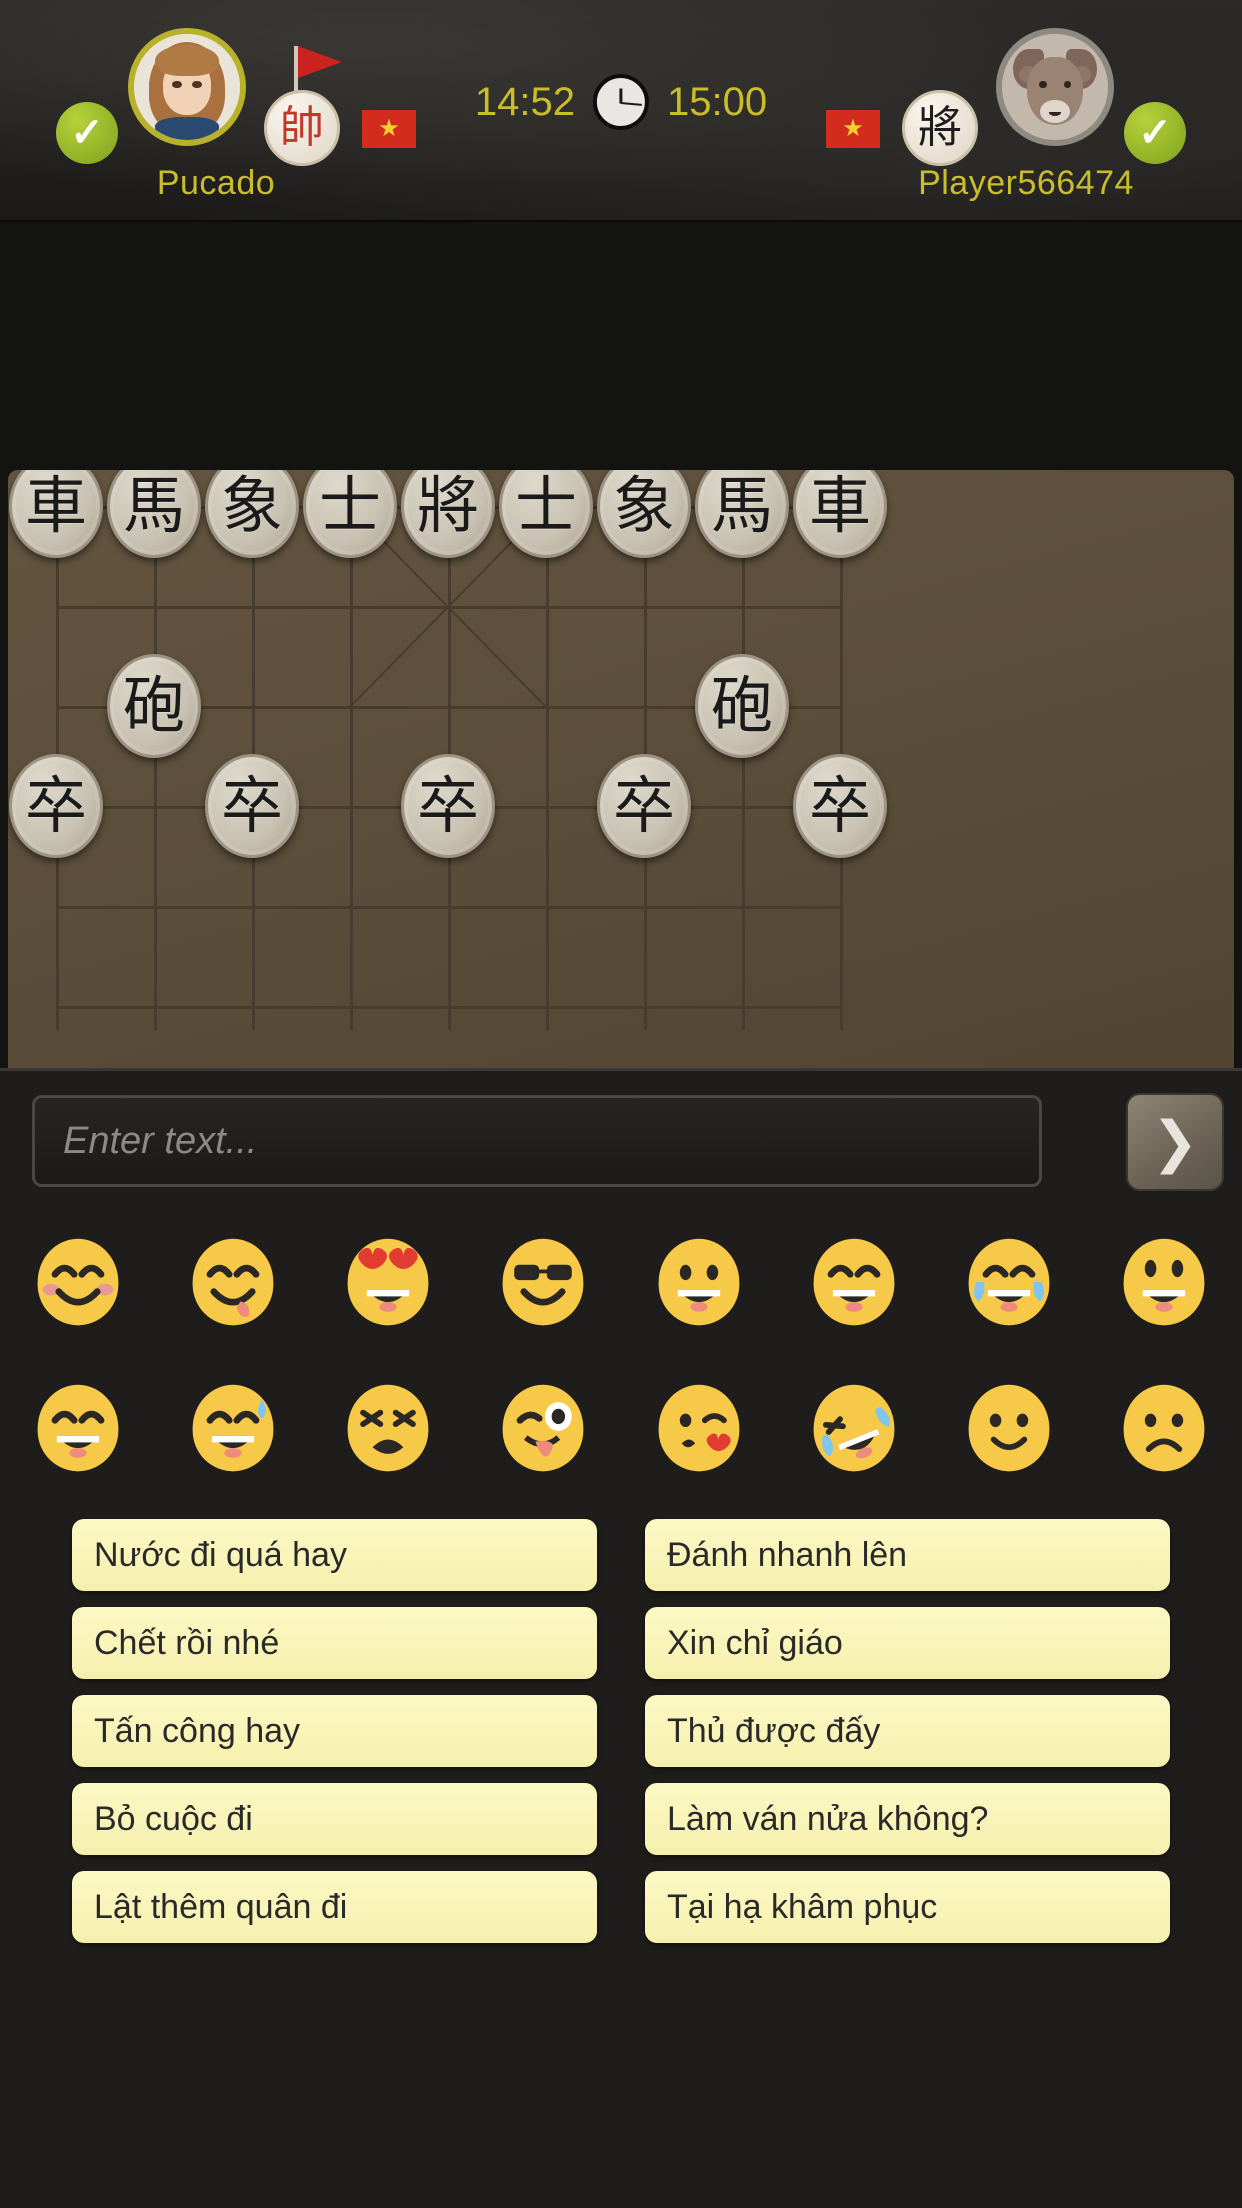 The image size is (1242, 2208). I want to click on grinning-sweat-emoji, so click(232, 1428).